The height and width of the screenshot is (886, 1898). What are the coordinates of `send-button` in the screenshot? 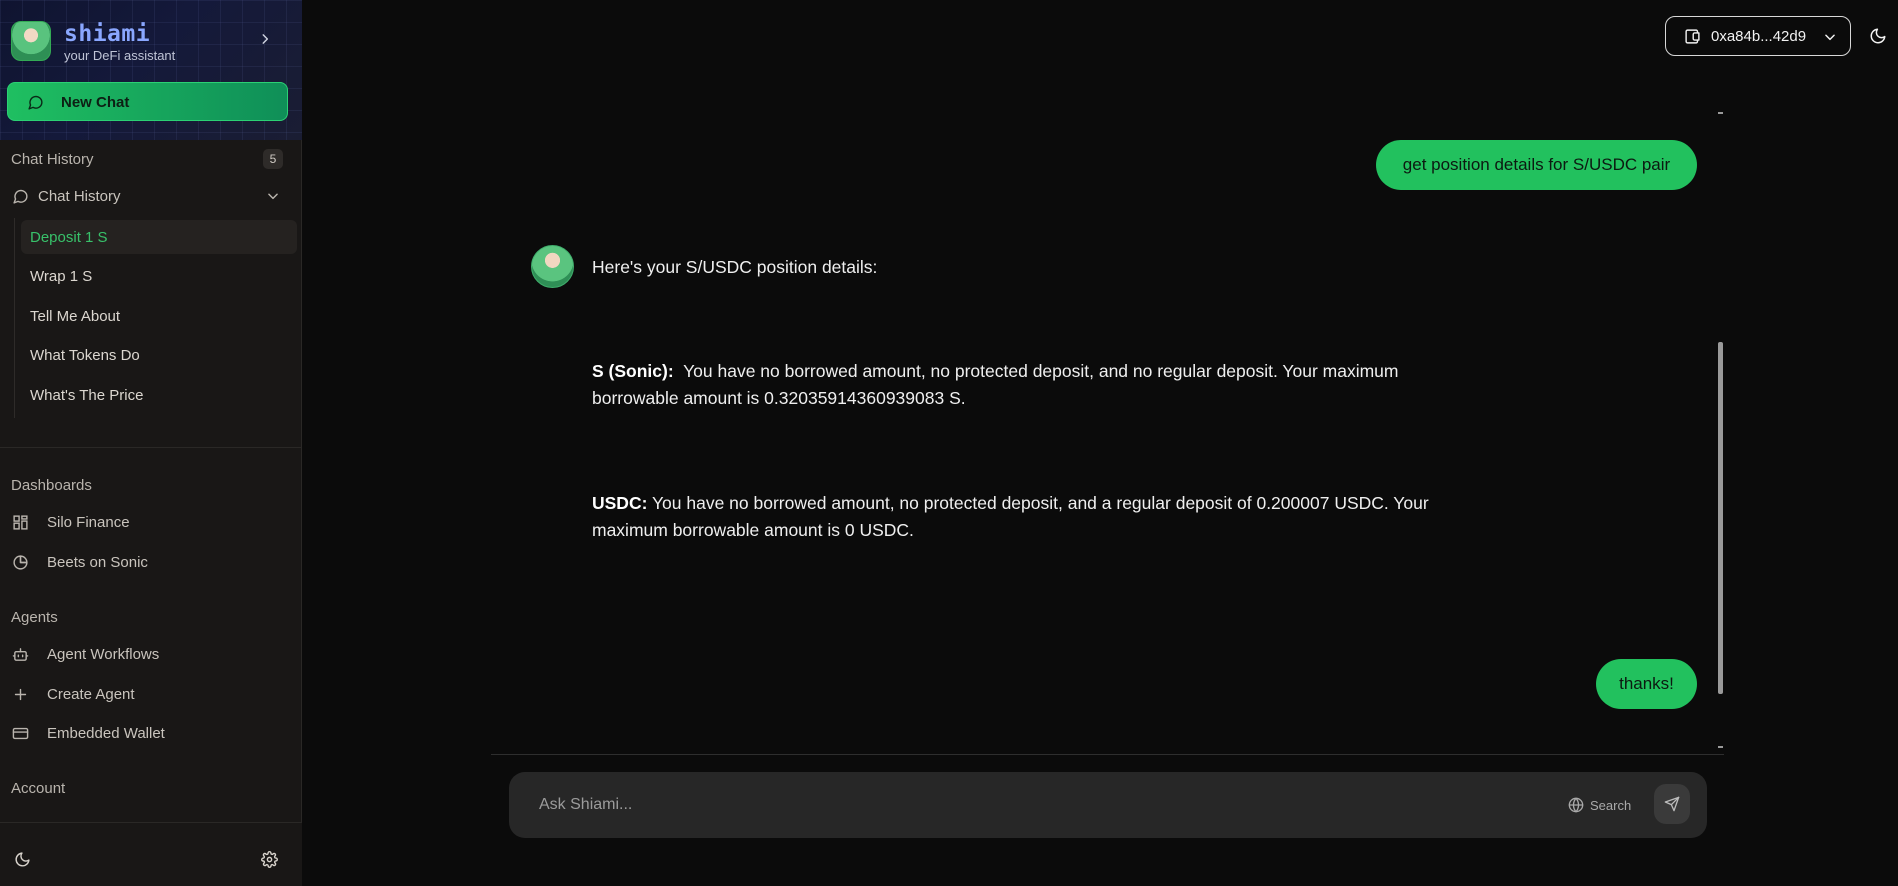 It's located at (1672, 804).